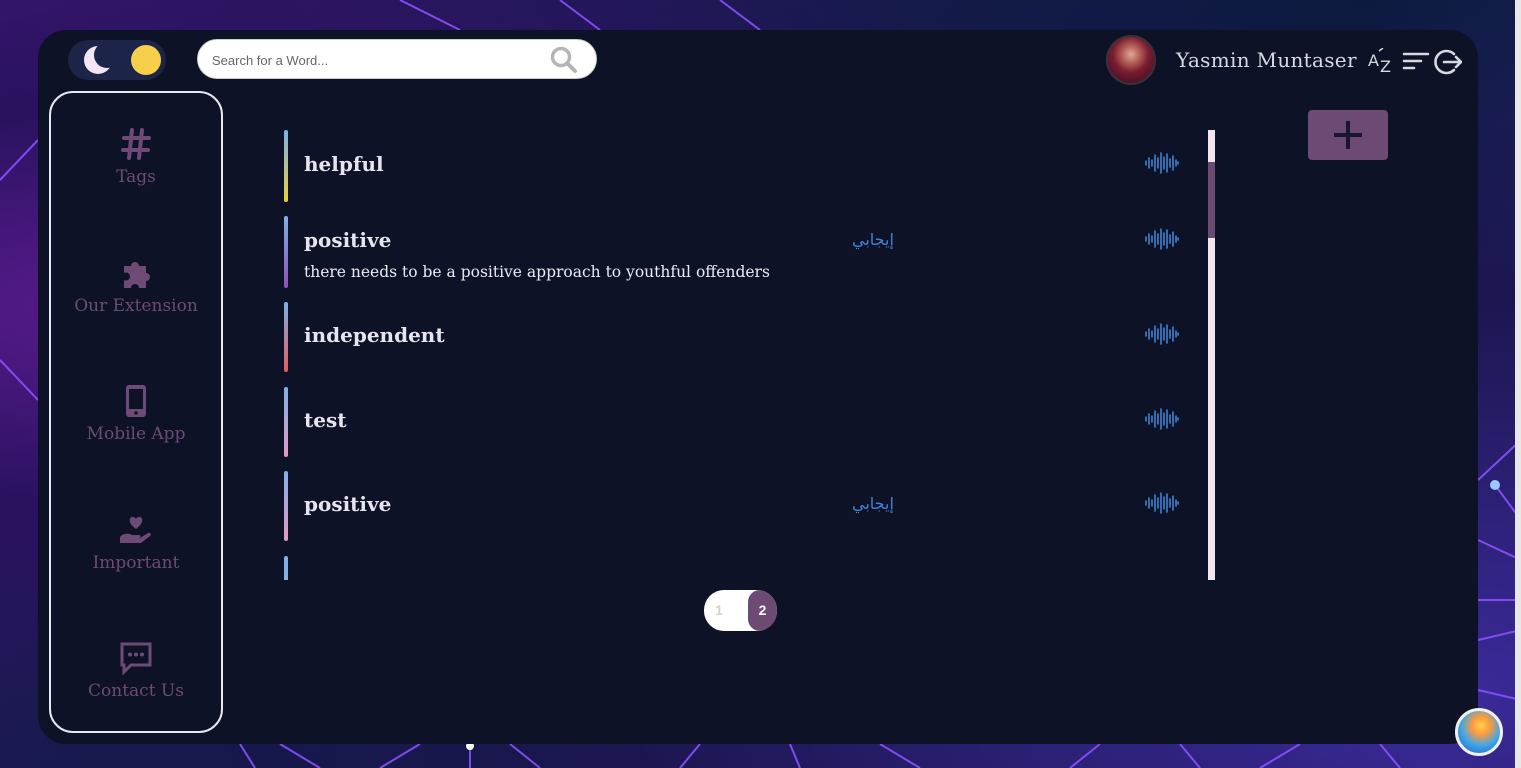  Describe the element at coordinates (734, 422) in the screenshot. I see `list-item: test` at that location.